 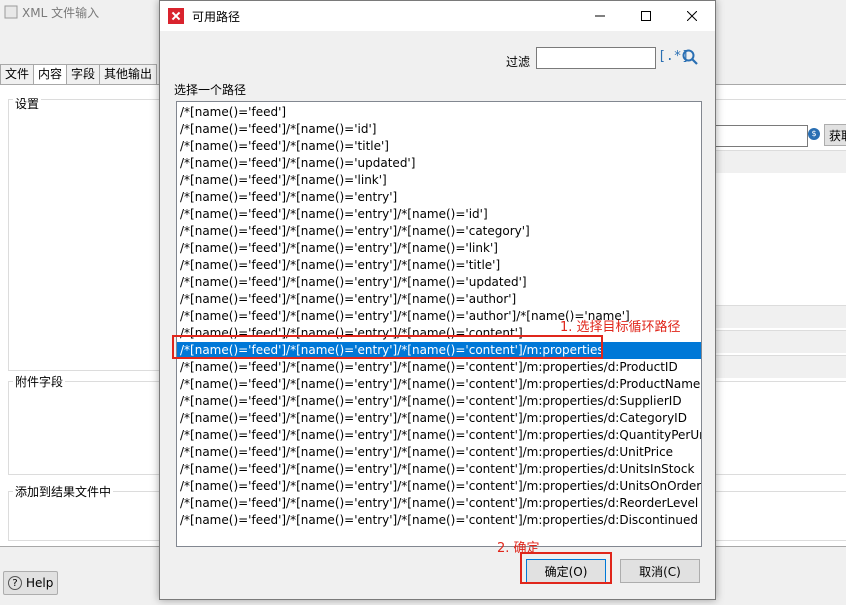 What do you see at coordinates (439, 180) in the screenshot?
I see `path-list-item: /*[name()='feed']/*[name()='link']` at bounding box center [439, 180].